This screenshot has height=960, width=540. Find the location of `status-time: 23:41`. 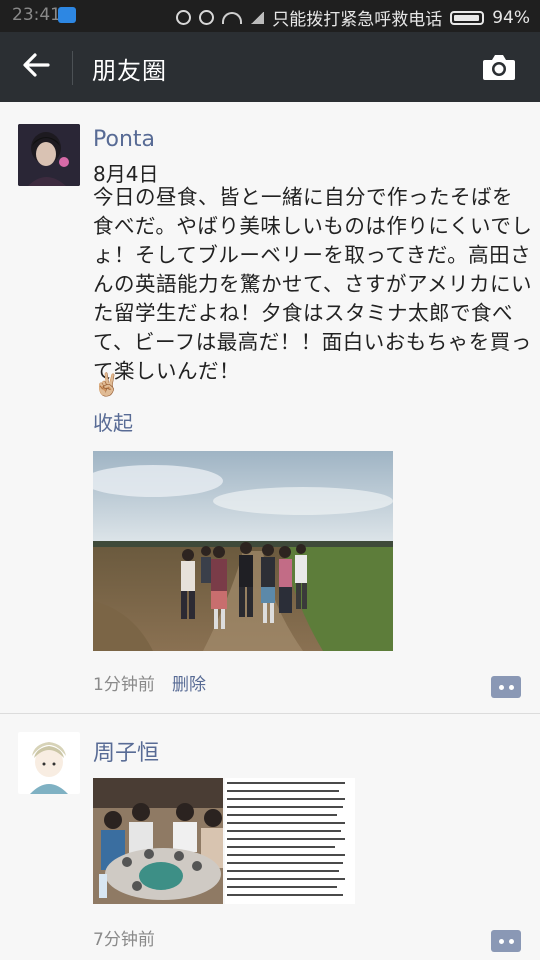

status-time: 23:41 is located at coordinates (36, 15).